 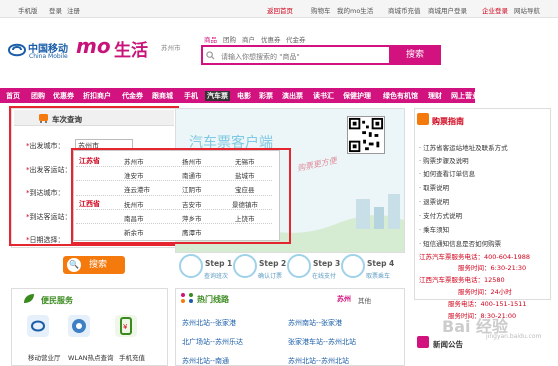 What do you see at coordinates (273, 263) in the screenshot?
I see `step-2-number: Step 2` at bounding box center [273, 263].